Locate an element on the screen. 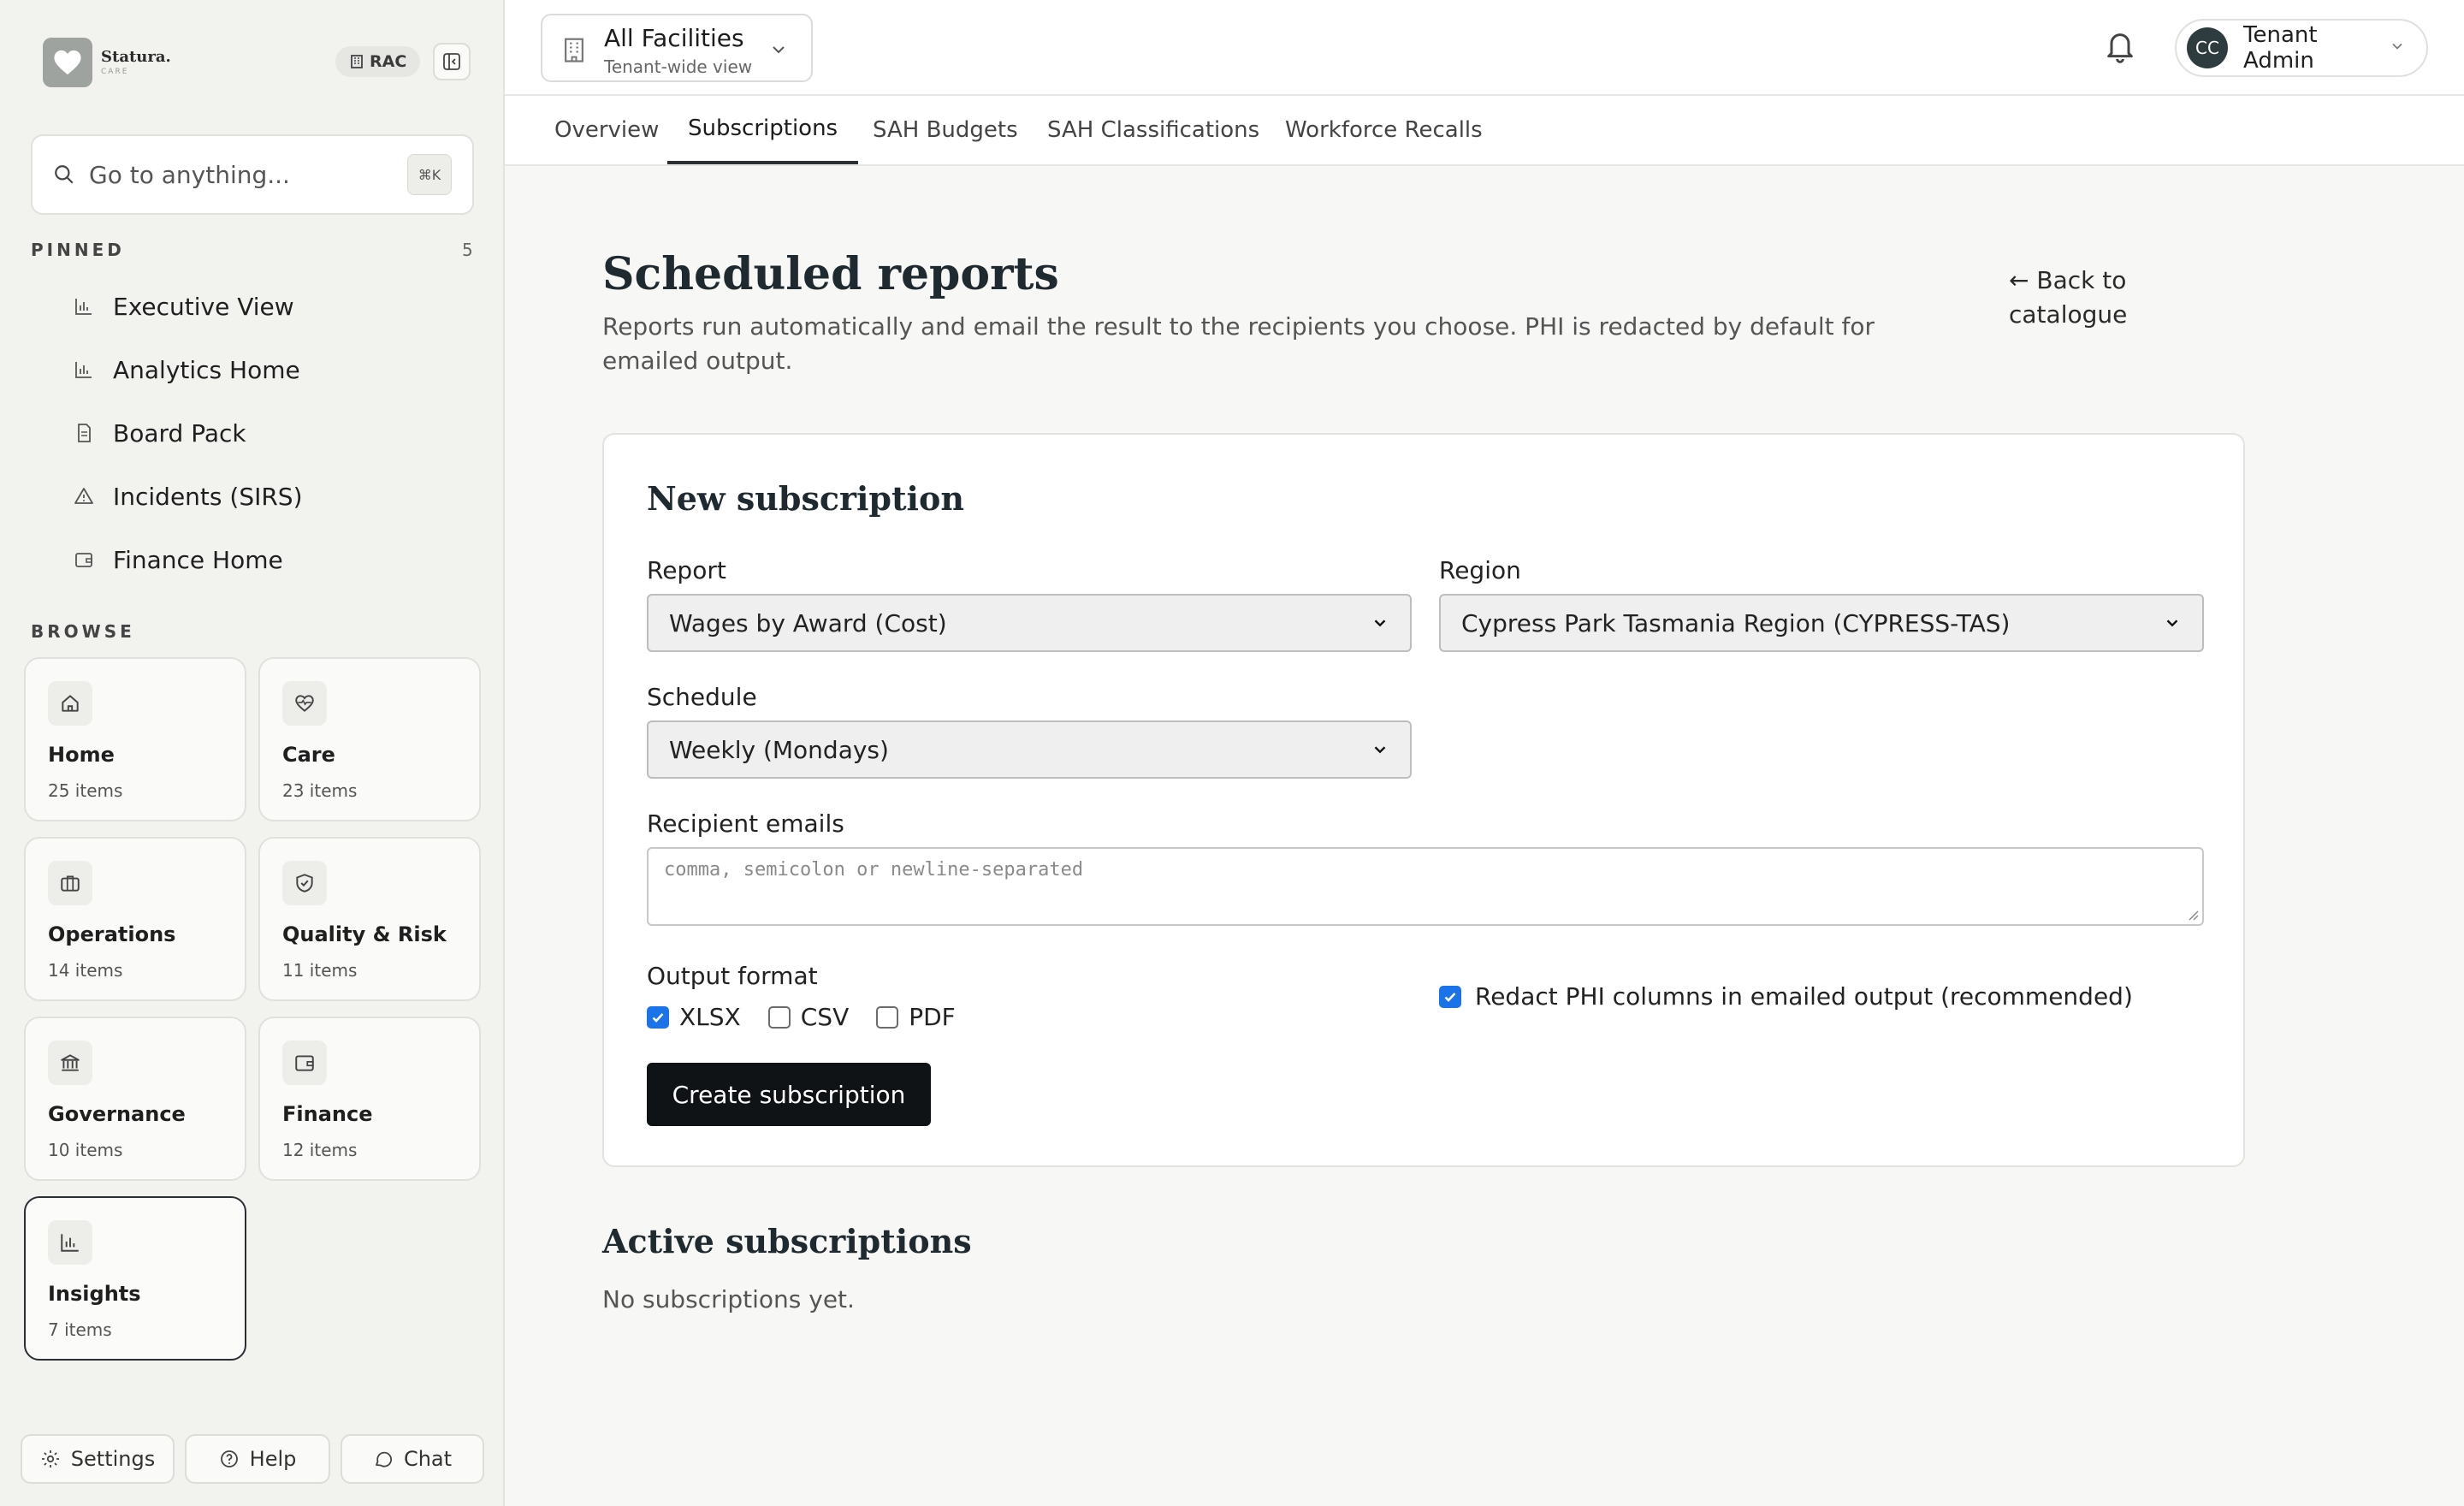 The height and width of the screenshot is (1506, 2464). chat-label: Chat is located at coordinates (428, 1459).